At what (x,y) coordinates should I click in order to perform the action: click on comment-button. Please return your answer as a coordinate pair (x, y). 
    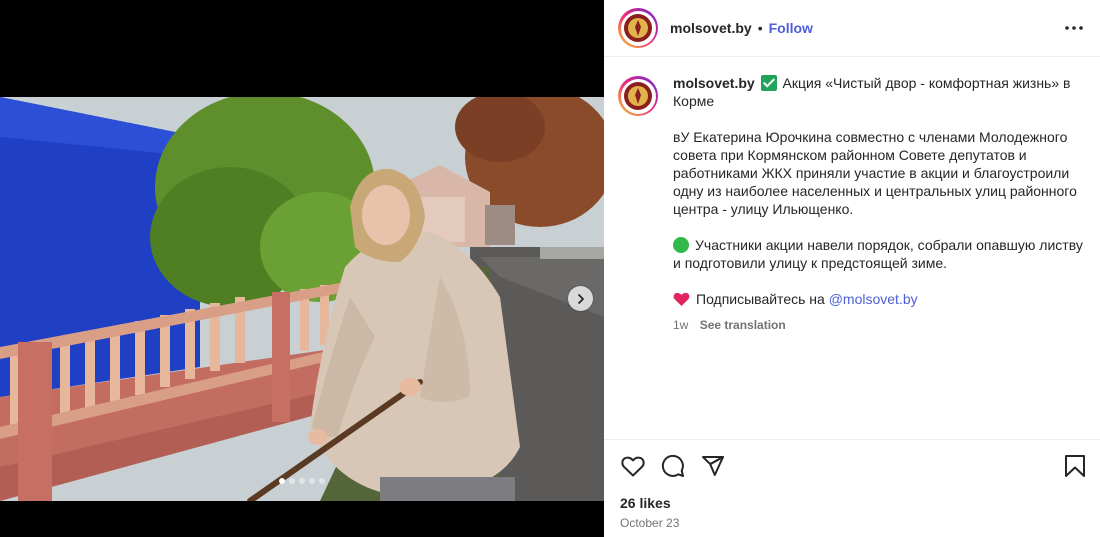
    Looking at the image, I should click on (673, 466).